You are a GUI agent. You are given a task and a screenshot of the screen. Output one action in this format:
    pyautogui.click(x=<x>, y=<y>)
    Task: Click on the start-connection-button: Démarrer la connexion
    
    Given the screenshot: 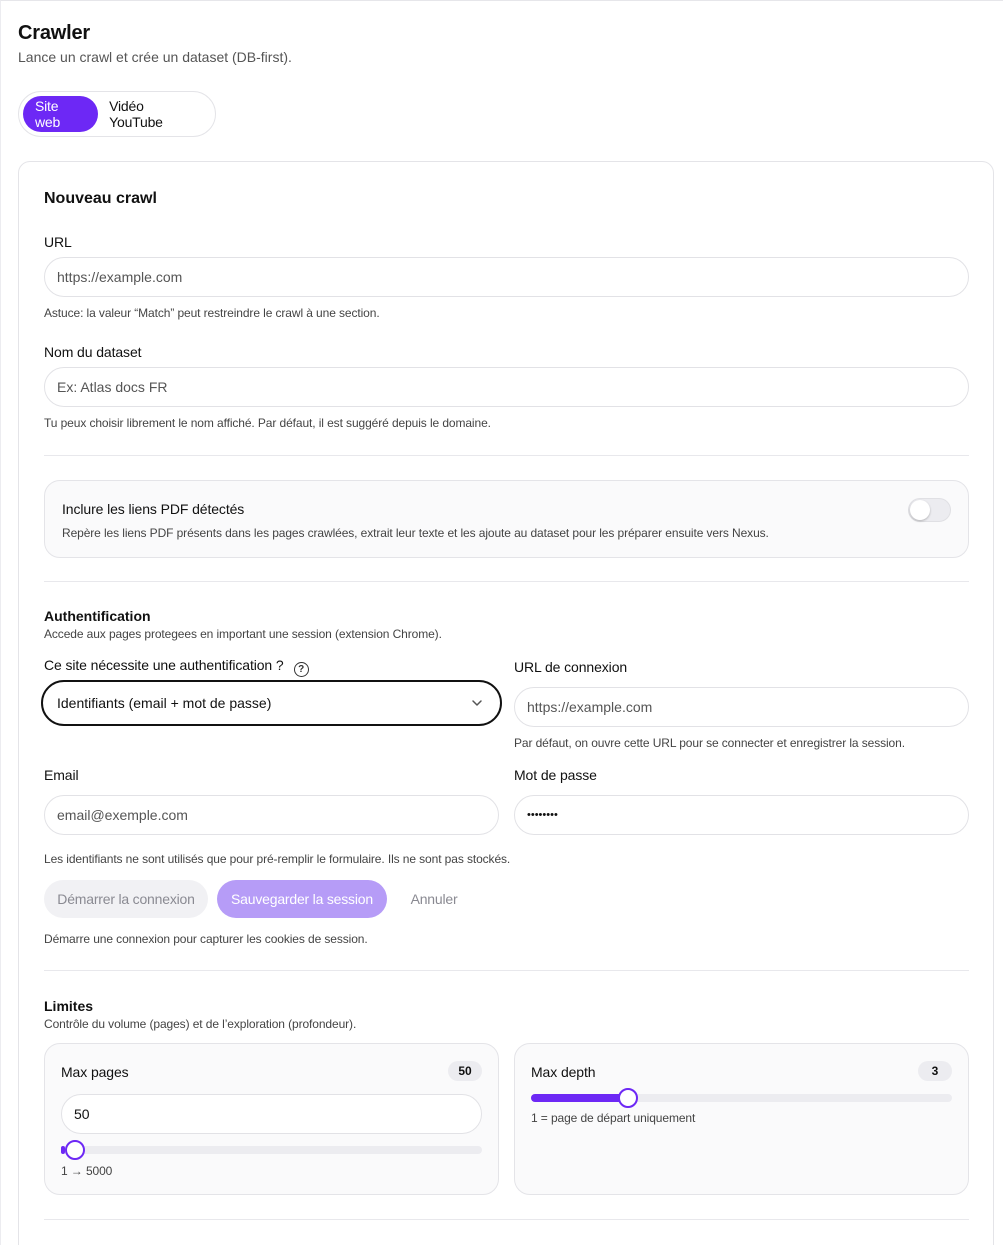 What is the action you would take?
    pyautogui.click(x=126, y=899)
    